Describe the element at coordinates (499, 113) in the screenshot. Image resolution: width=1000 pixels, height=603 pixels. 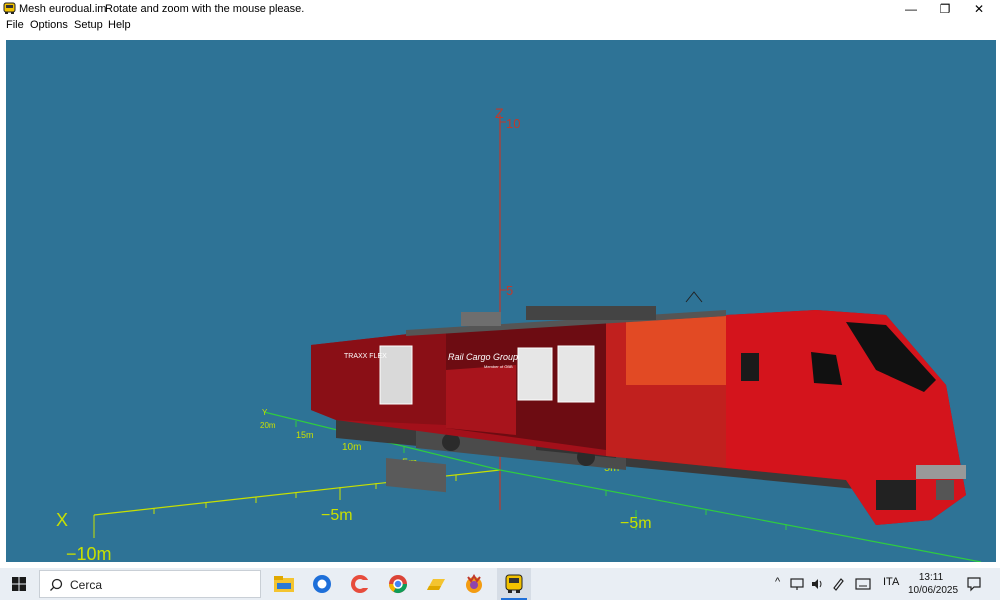
I see `z-axis-label: Z` at that location.